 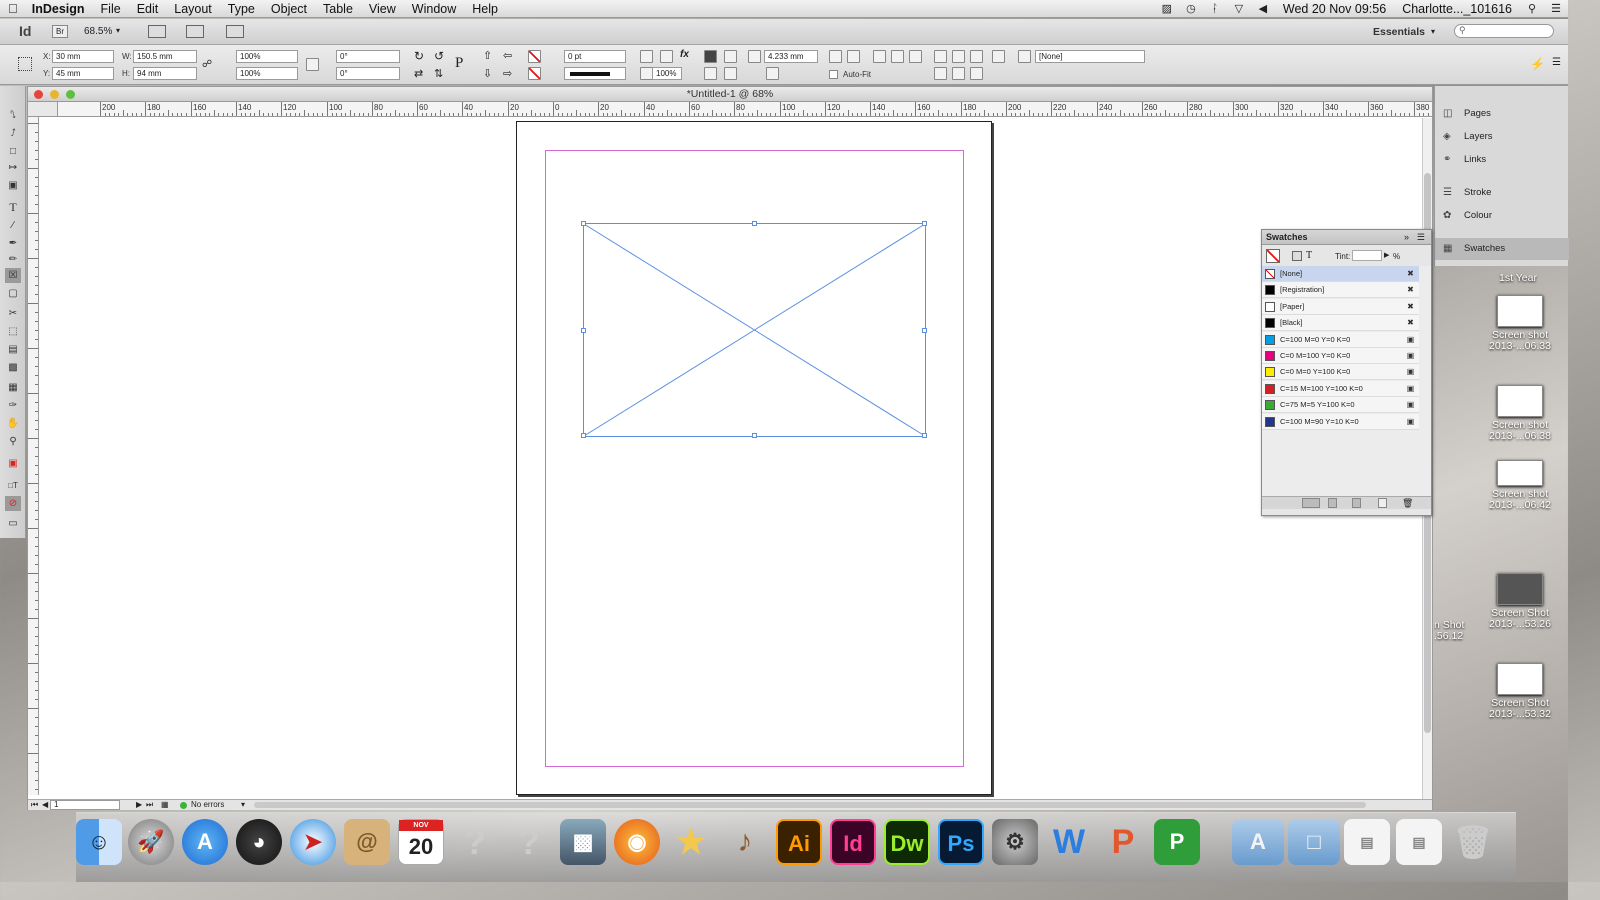 I want to click on illustrator-icon: Ai, so click(x=799, y=842).